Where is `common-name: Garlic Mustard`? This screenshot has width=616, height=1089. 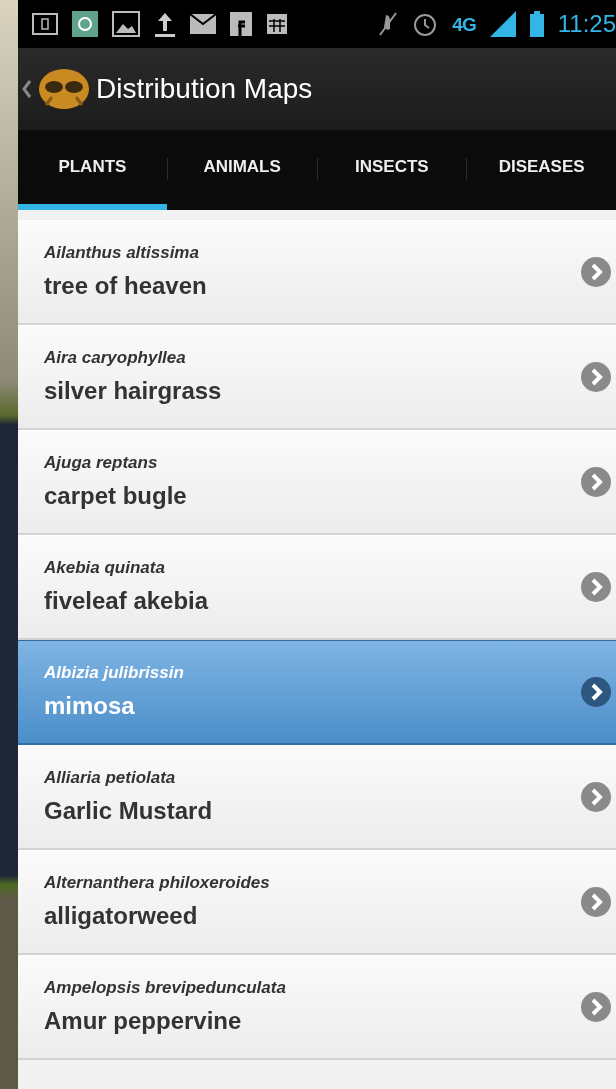
common-name: Garlic Mustard is located at coordinates (128, 810).